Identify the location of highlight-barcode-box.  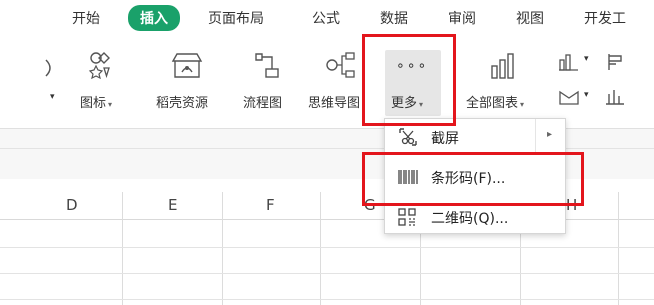
(473, 179).